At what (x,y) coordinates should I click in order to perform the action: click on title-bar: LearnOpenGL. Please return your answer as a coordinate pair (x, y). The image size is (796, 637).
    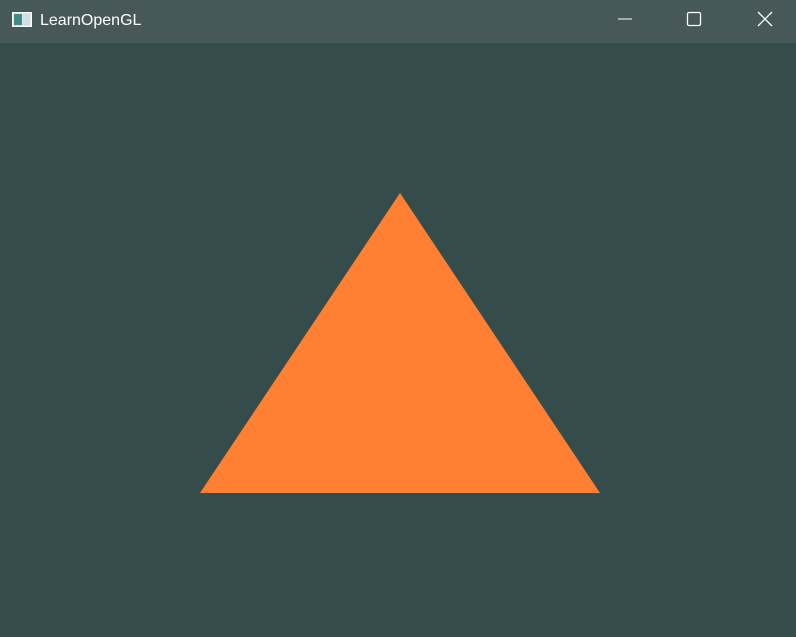
    Looking at the image, I should click on (398, 21).